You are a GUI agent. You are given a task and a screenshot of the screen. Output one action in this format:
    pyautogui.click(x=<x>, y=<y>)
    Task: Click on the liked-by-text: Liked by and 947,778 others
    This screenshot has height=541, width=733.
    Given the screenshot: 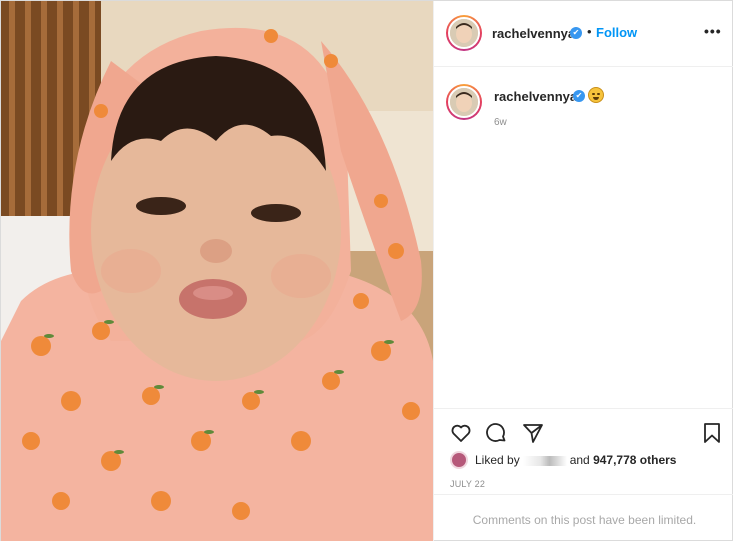 What is the action you would take?
    pyautogui.click(x=575, y=460)
    